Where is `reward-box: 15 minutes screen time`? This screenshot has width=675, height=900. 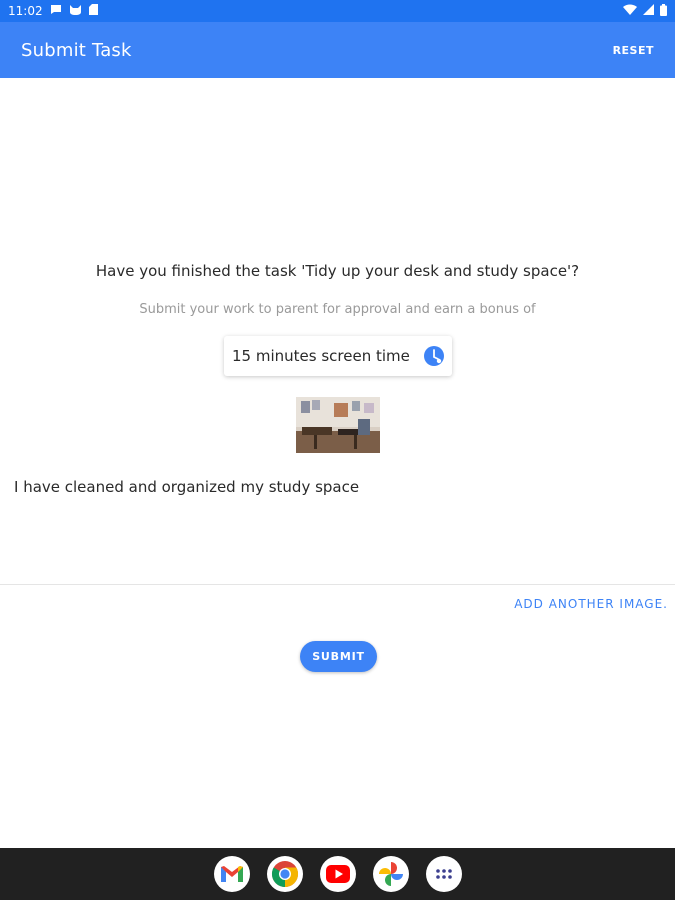
reward-box: 15 minutes screen time is located at coordinates (338, 356).